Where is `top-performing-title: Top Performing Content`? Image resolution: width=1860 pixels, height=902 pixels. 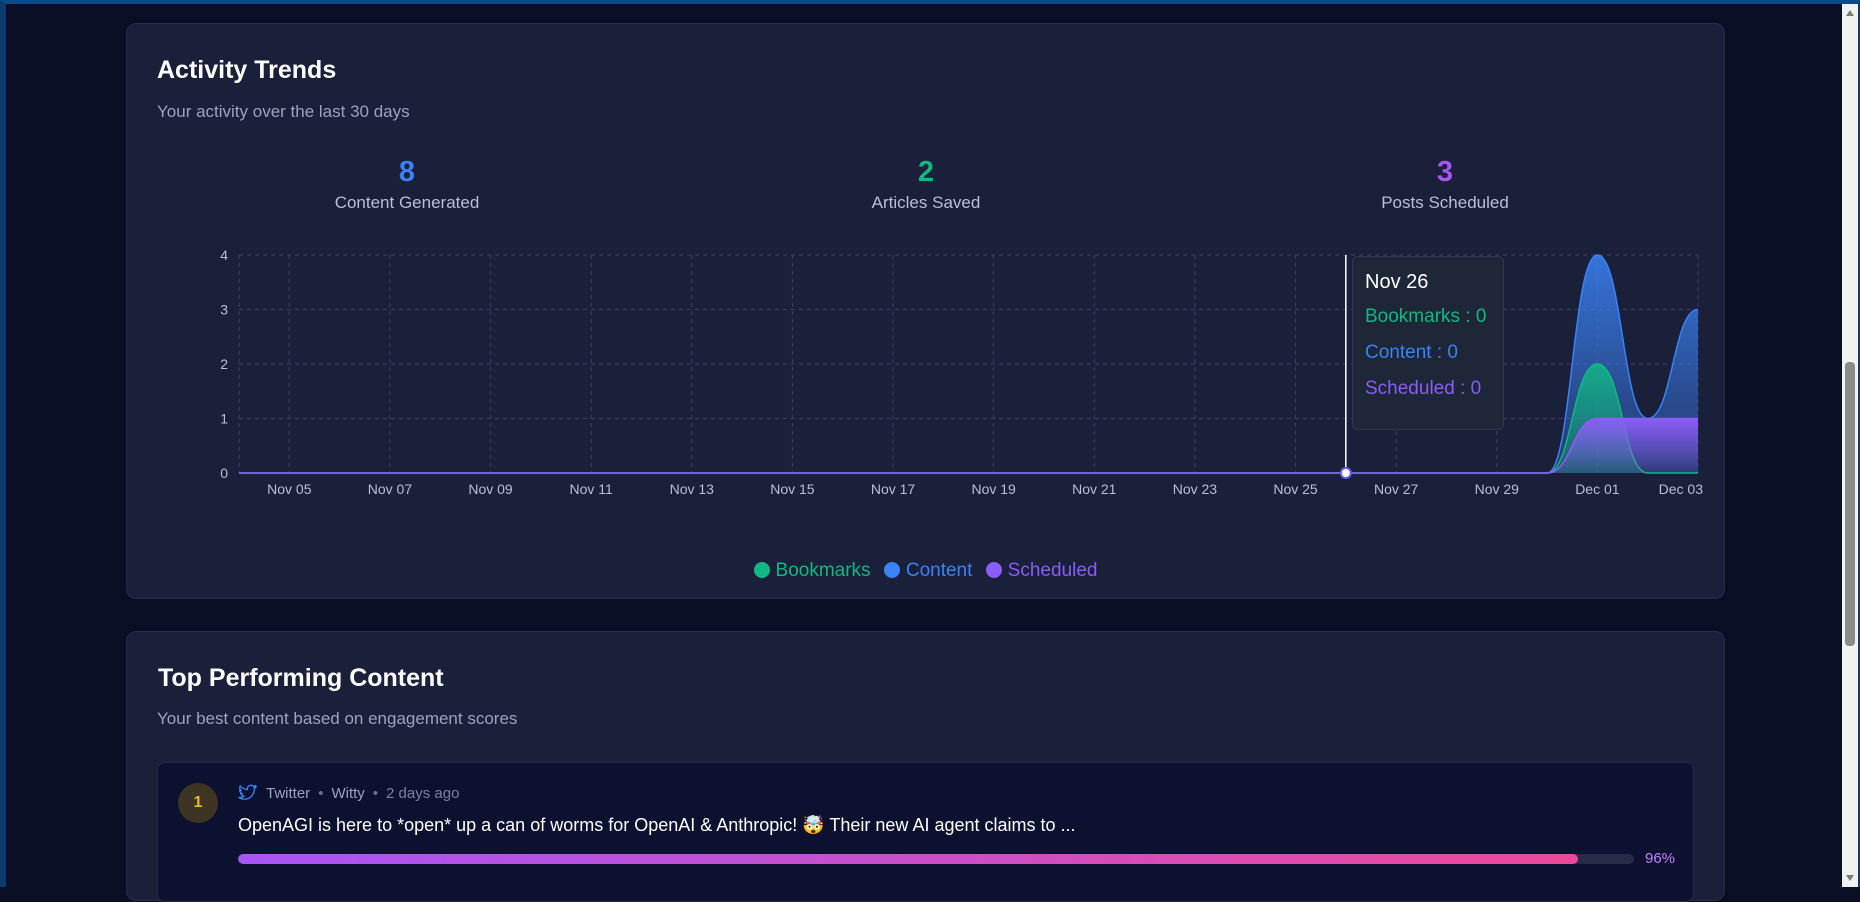
top-performing-title: Top Performing Content is located at coordinates (301, 678).